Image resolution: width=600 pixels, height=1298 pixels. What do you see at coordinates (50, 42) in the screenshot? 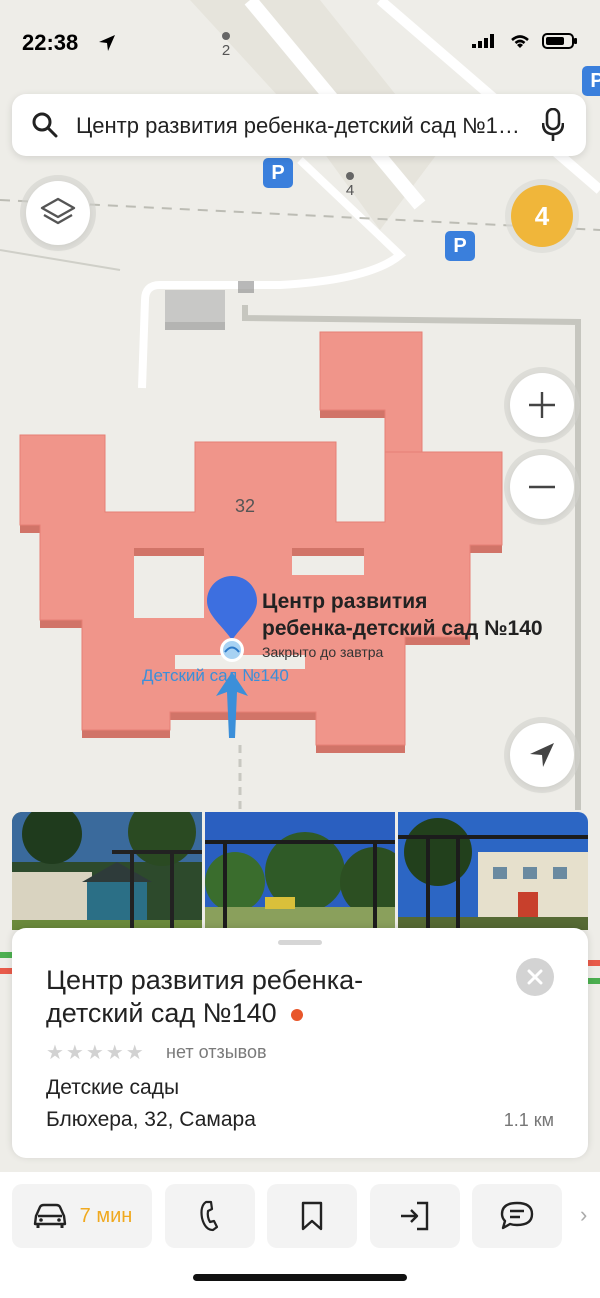
I see `status-time: 22:38` at bounding box center [50, 42].